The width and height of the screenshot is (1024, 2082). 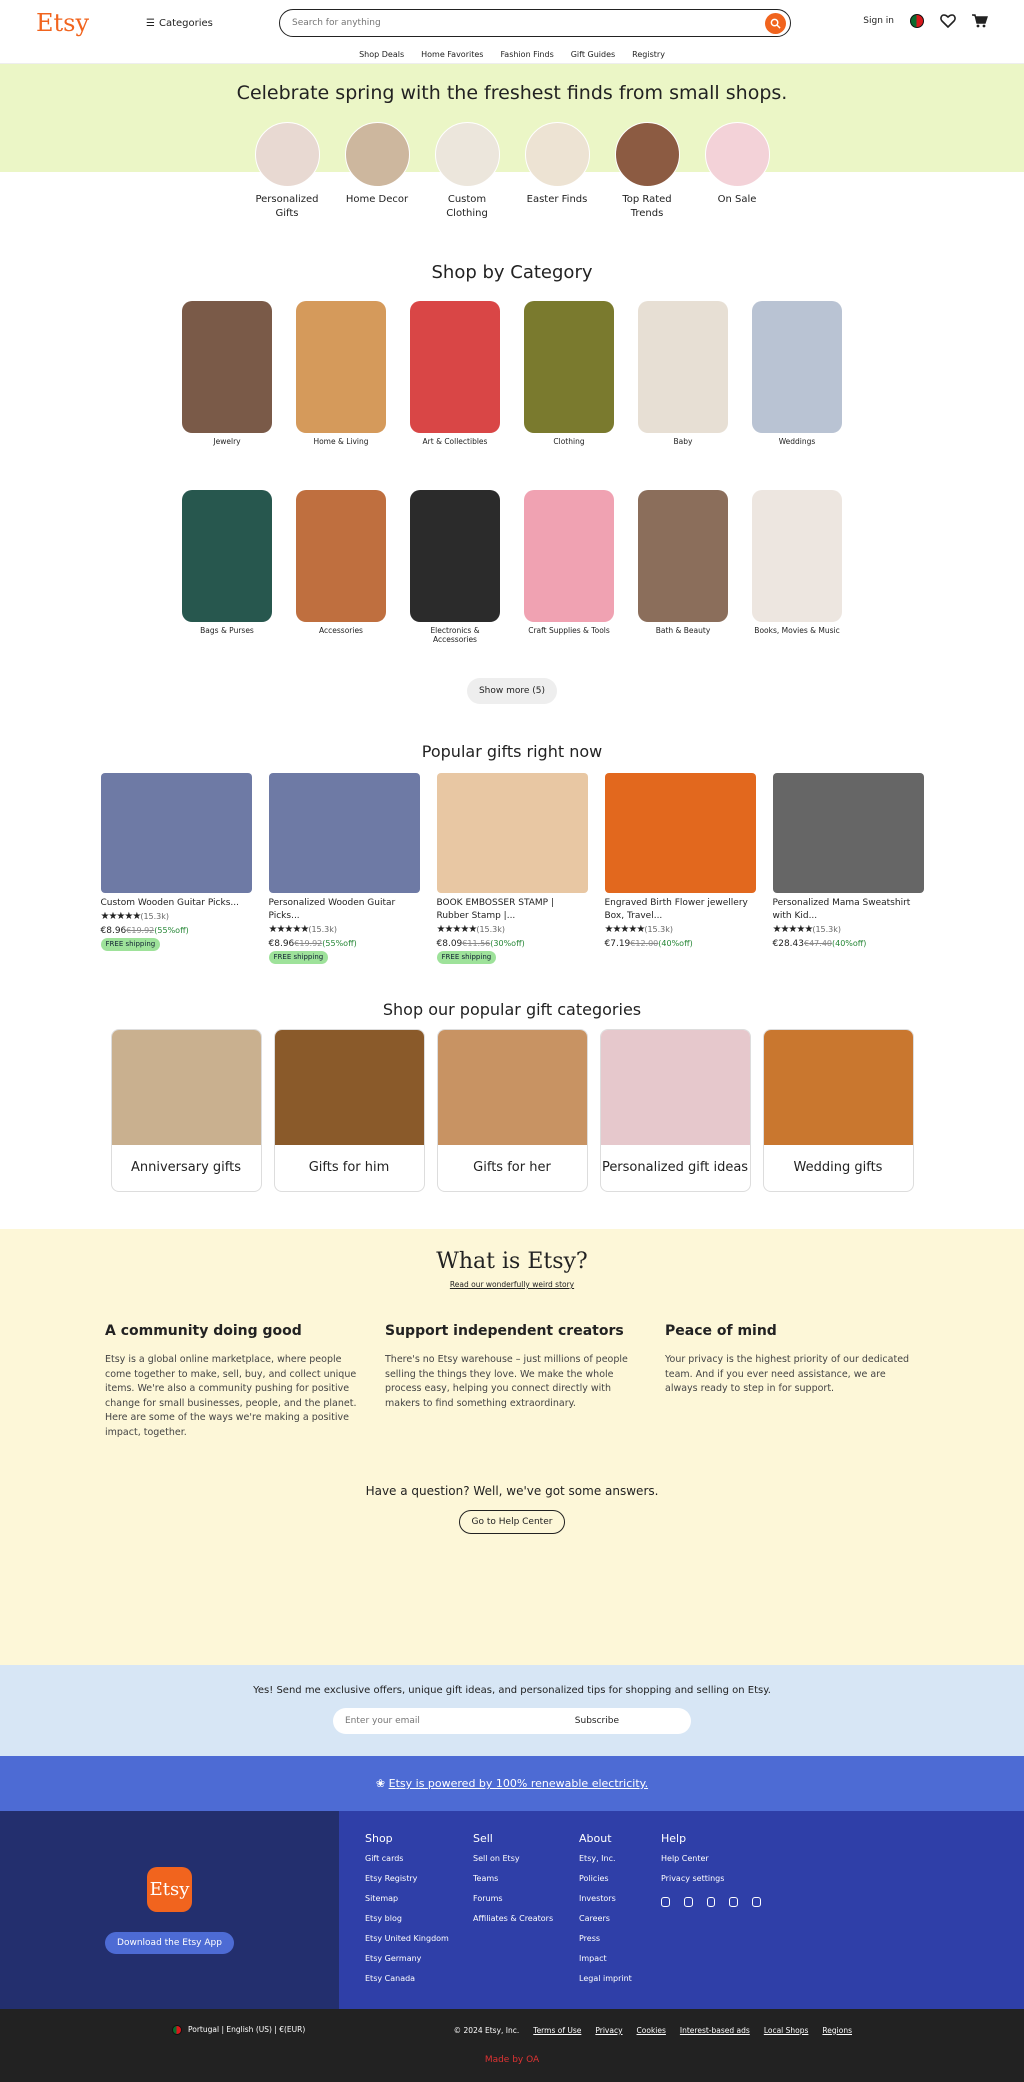 I want to click on search-icon, so click(x=775, y=23).